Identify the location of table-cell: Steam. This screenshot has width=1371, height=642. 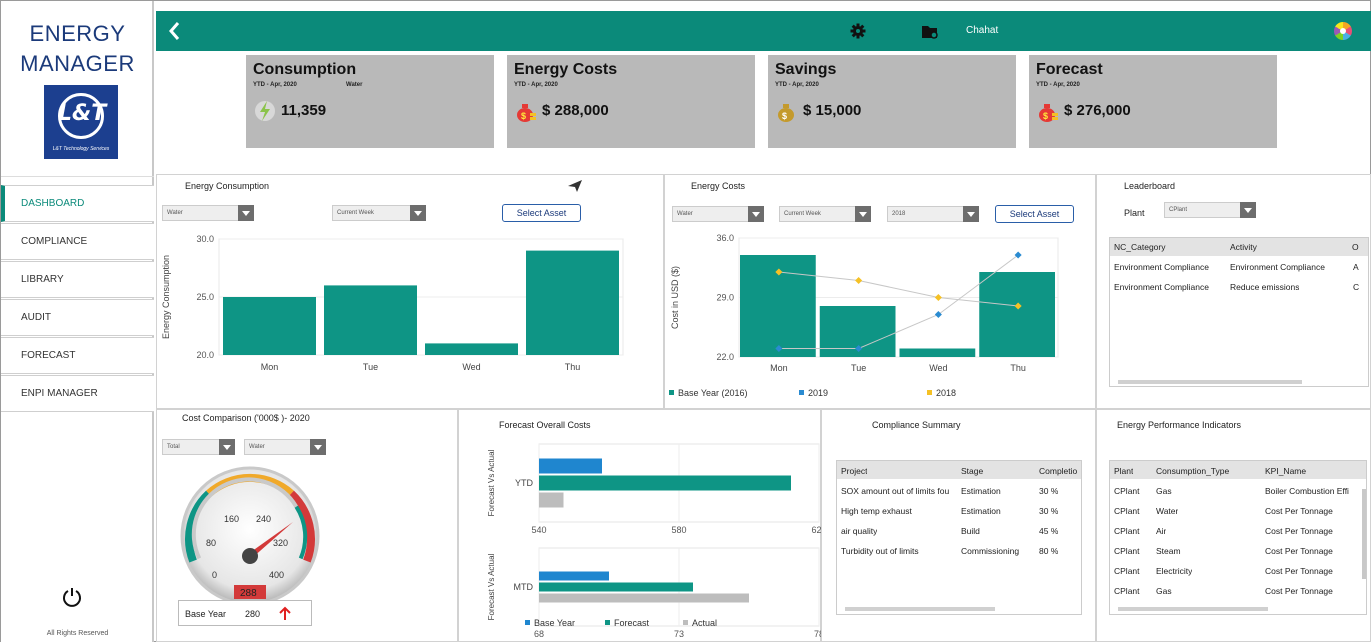
(1168, 551).